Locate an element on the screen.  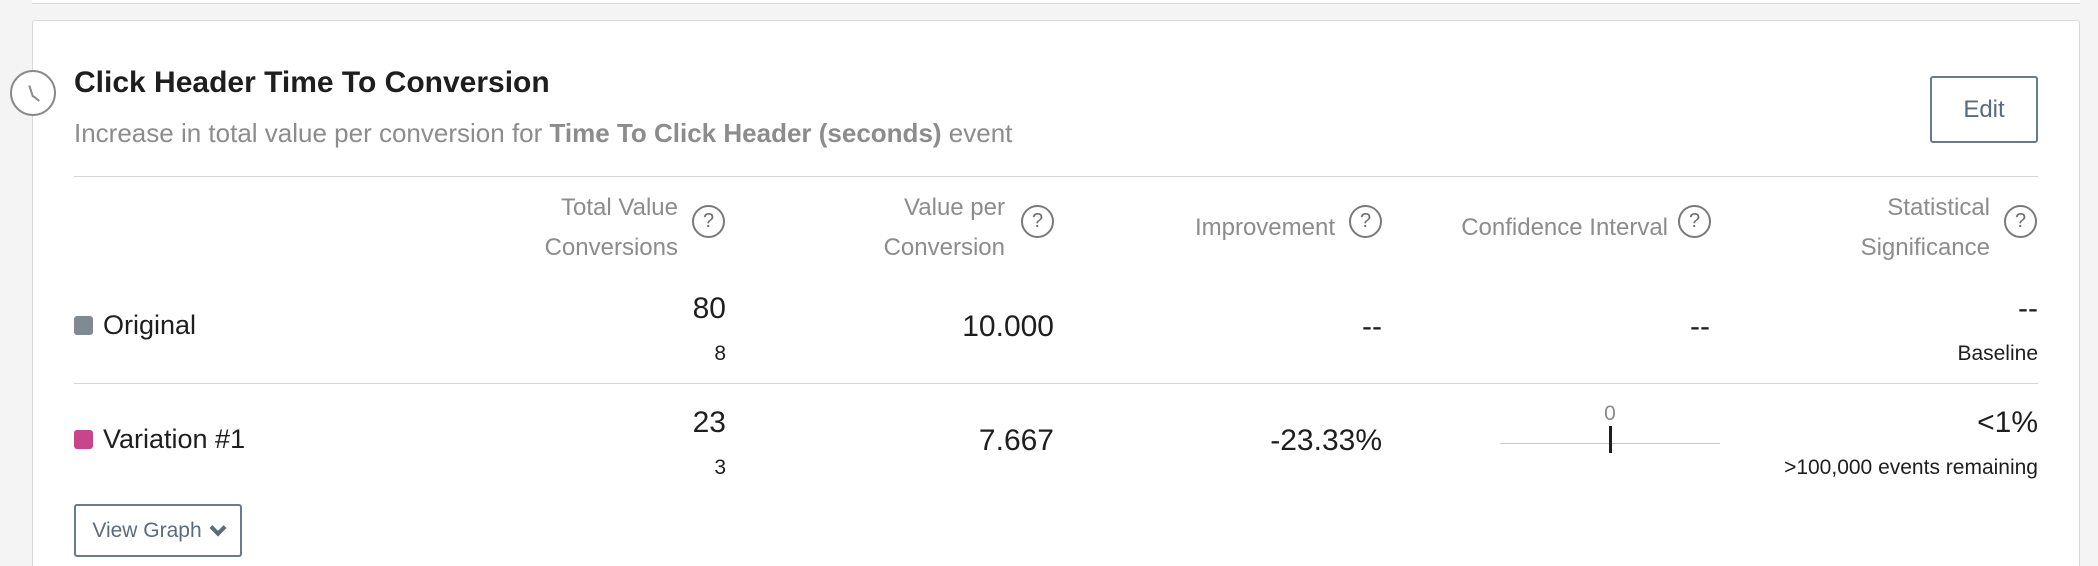
subtitle-event-name: Time To Click Header (seconds) is located at coordinates (745, 133).